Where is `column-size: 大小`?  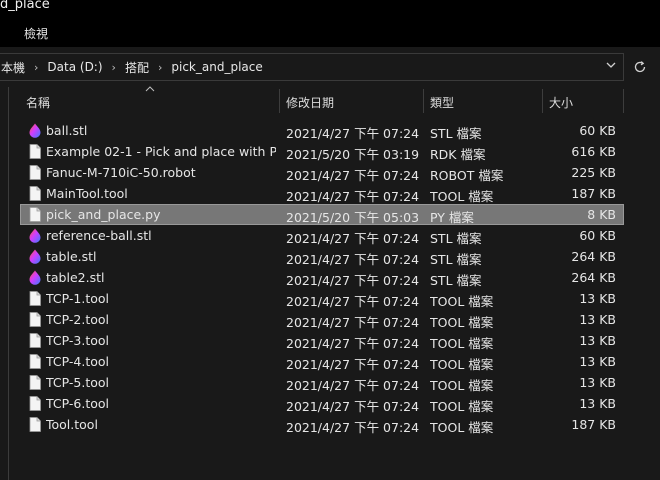
column-size: 大小 is located at coordinates (561, 102).